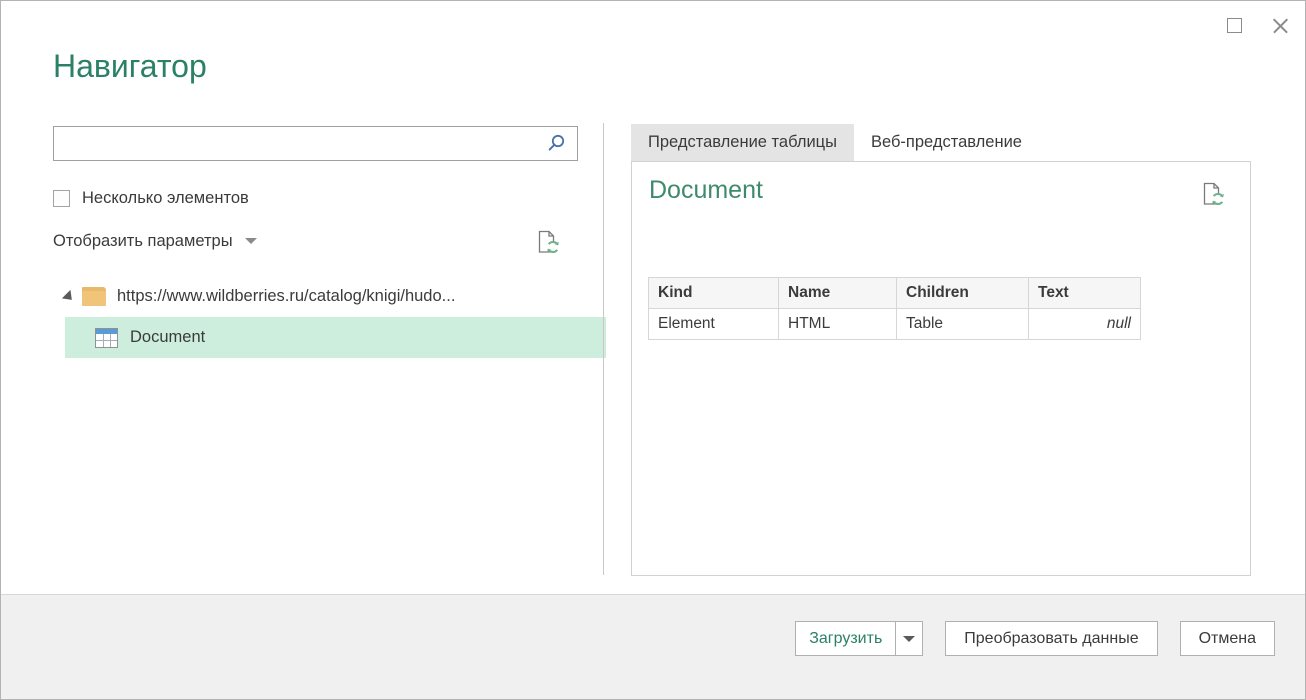  I want to click on search-magnifier-icon, so click(557, 144).